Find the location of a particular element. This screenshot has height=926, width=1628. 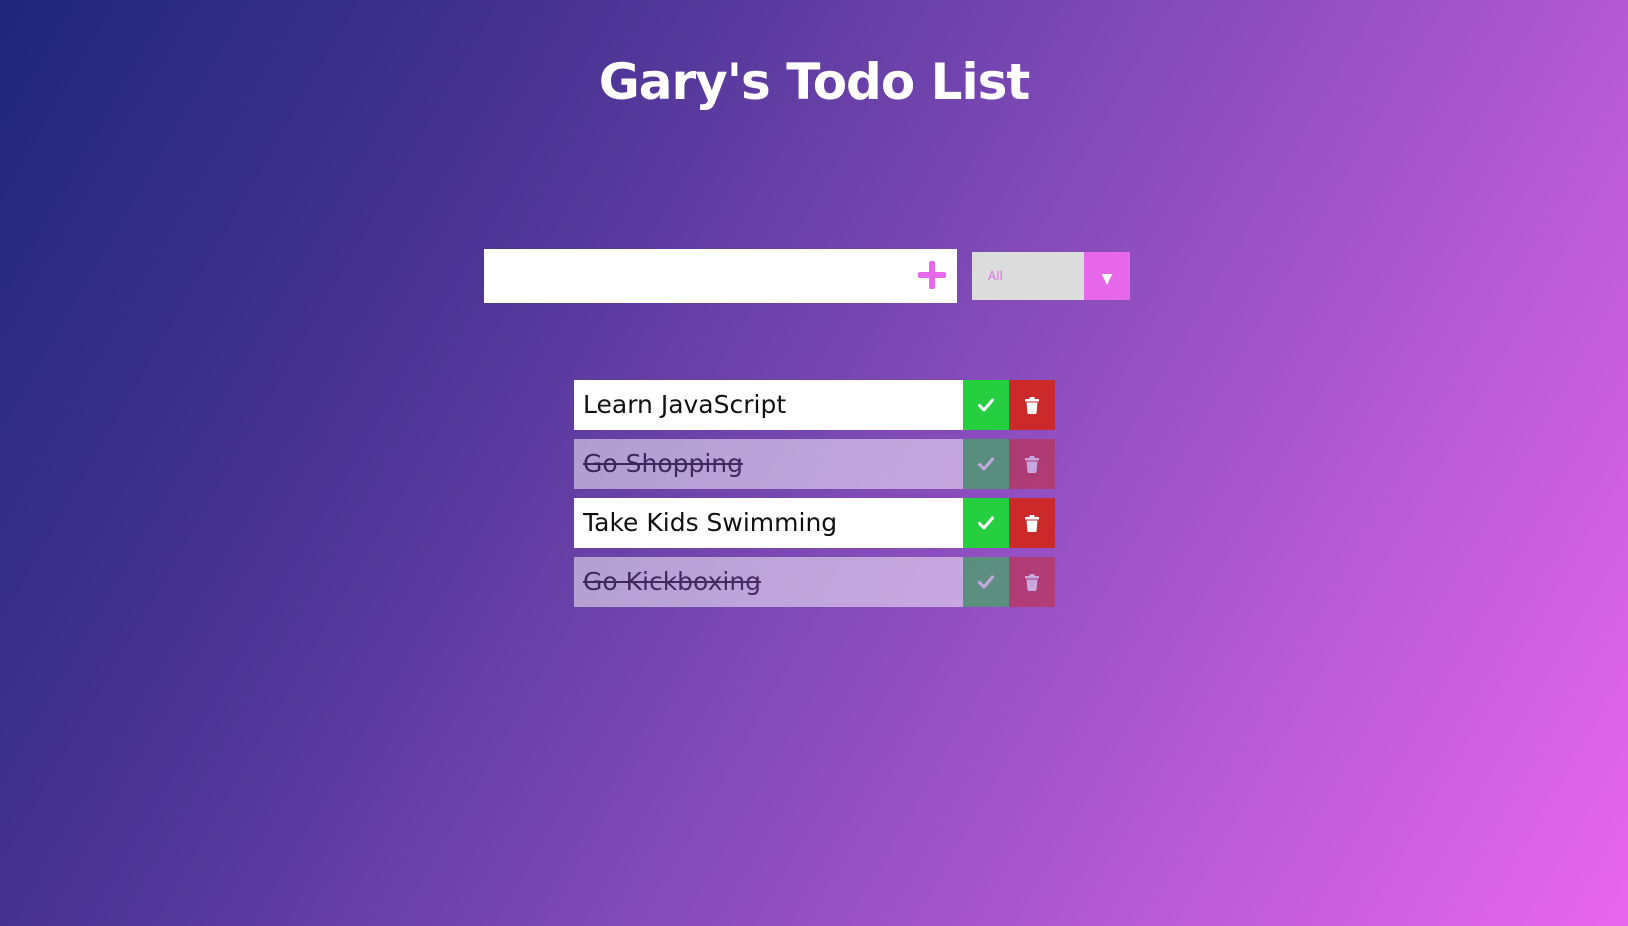

todo-item-text: Learn JavaScript is located at coordinates (768, 405).